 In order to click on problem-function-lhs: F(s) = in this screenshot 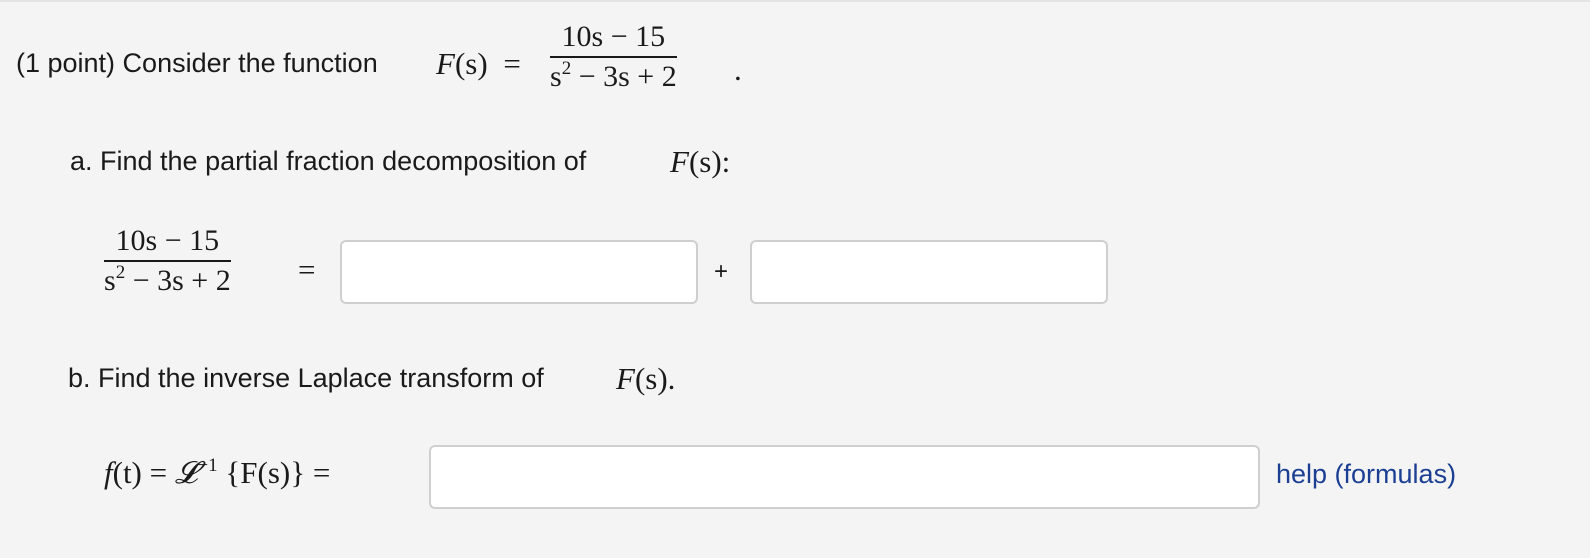, I will do `click(478, 64)`.